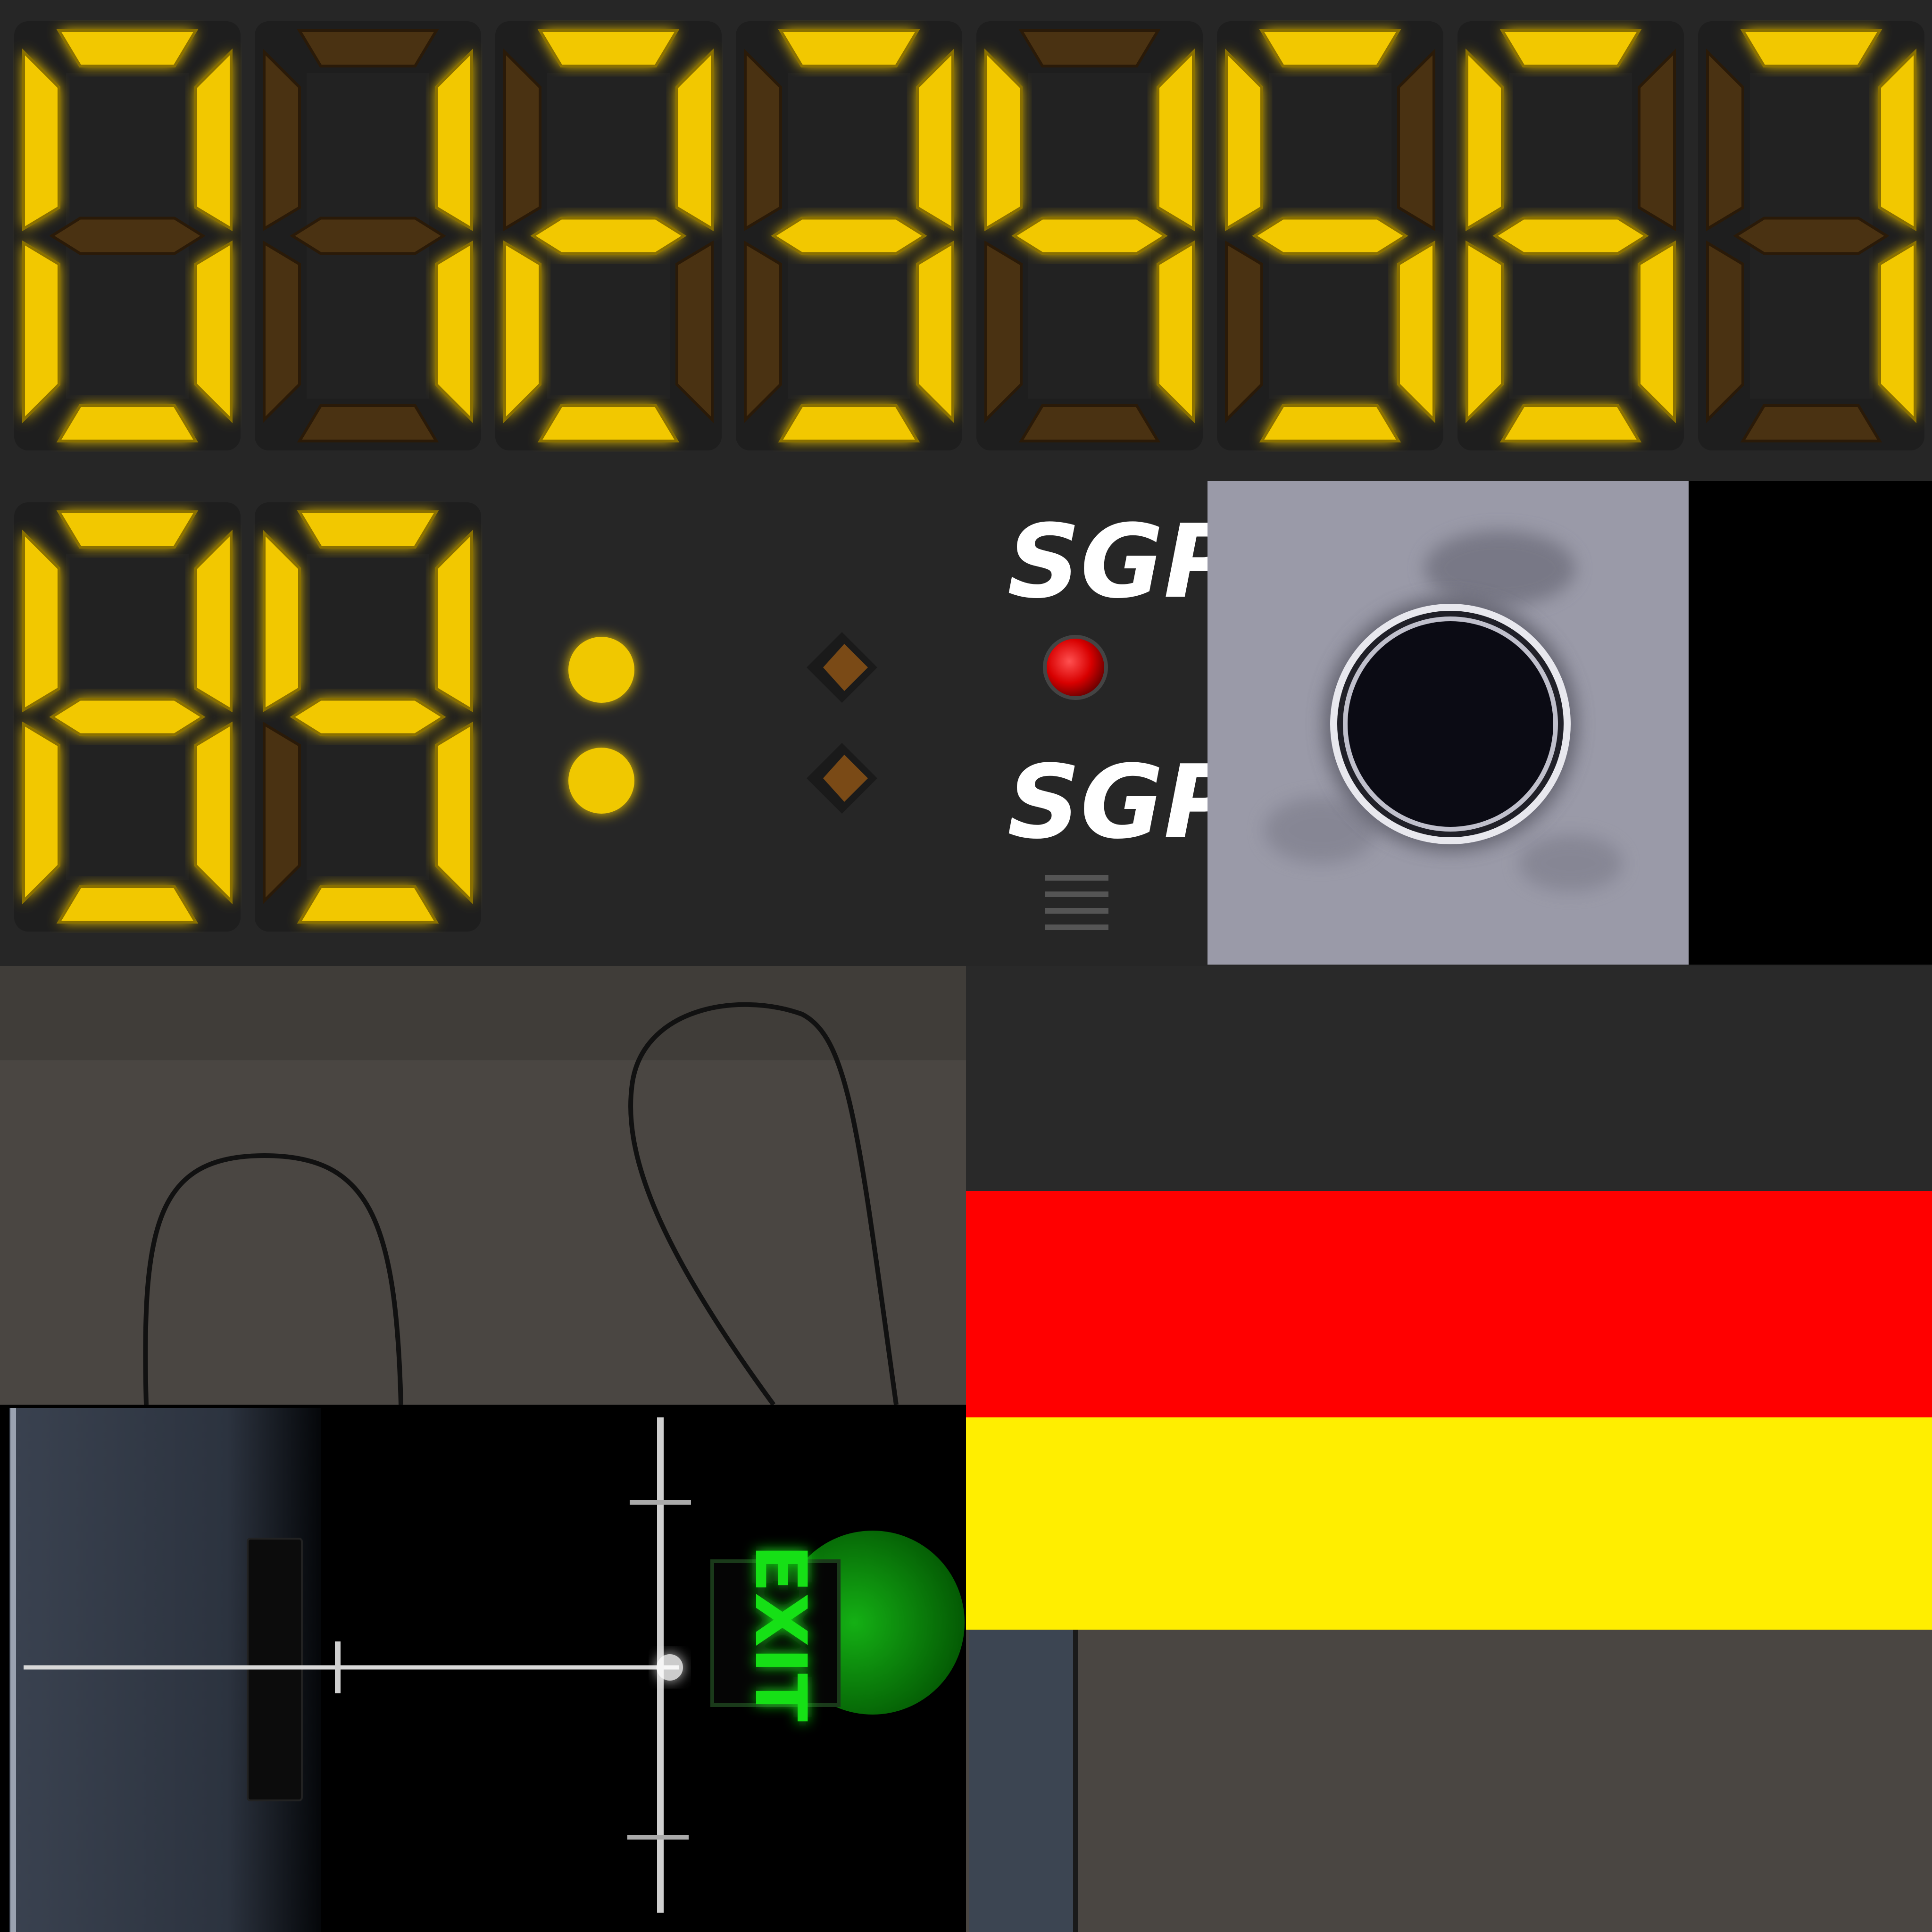 This screenshot has height=1932, width=1932. I want to click on flag-stripe-yellow, so click(1449, 1523).